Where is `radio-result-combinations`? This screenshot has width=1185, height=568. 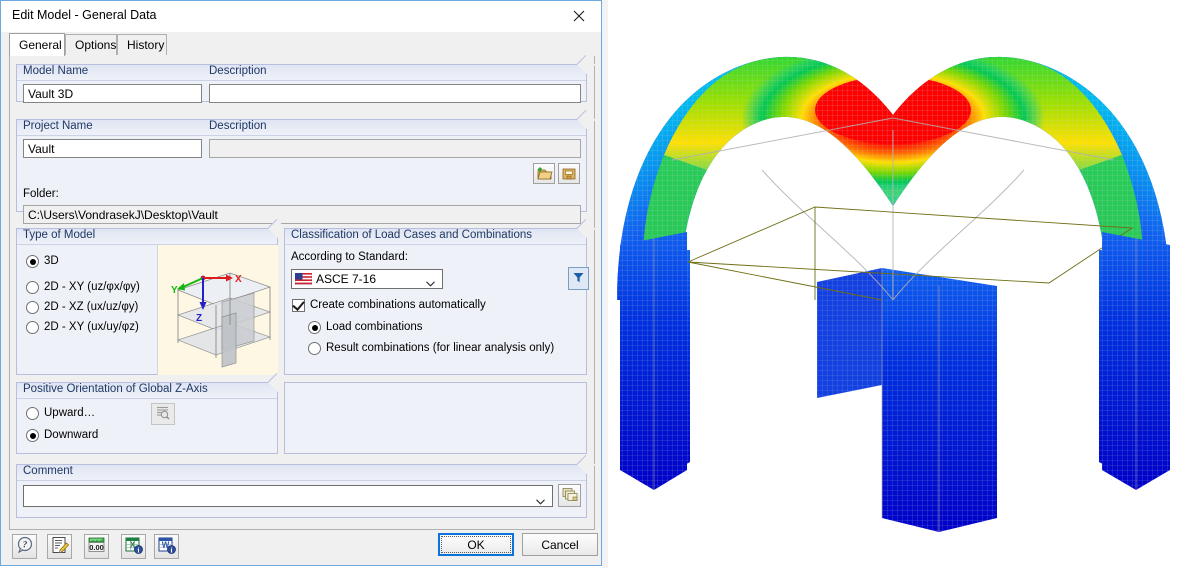 radio-result-combinations is located at coordinates (314, 348).